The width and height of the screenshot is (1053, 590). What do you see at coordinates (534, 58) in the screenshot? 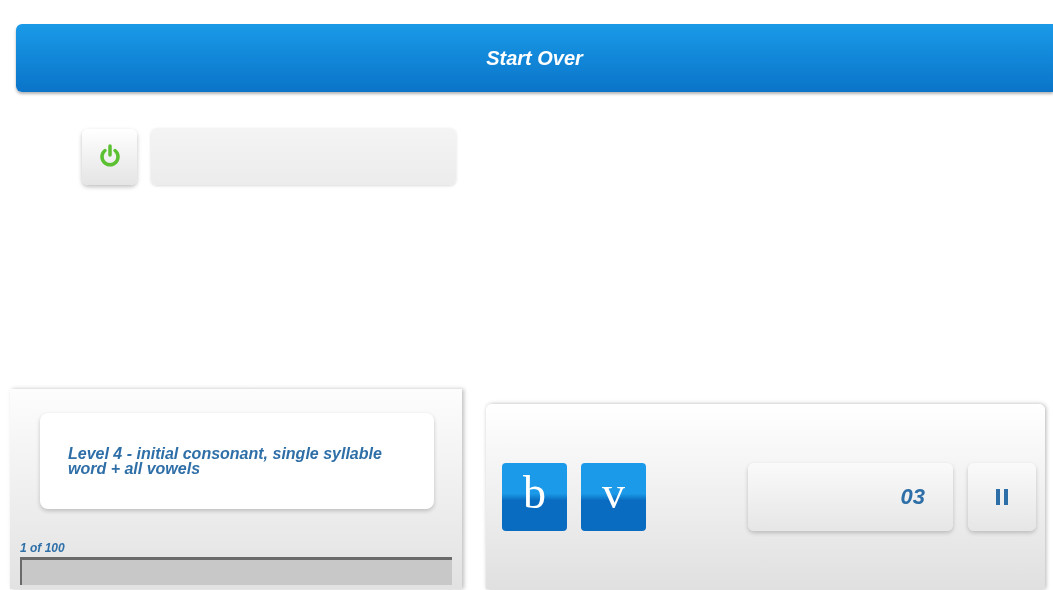
I see `start-over-button: Start Over` at bounding box center [534, 58].